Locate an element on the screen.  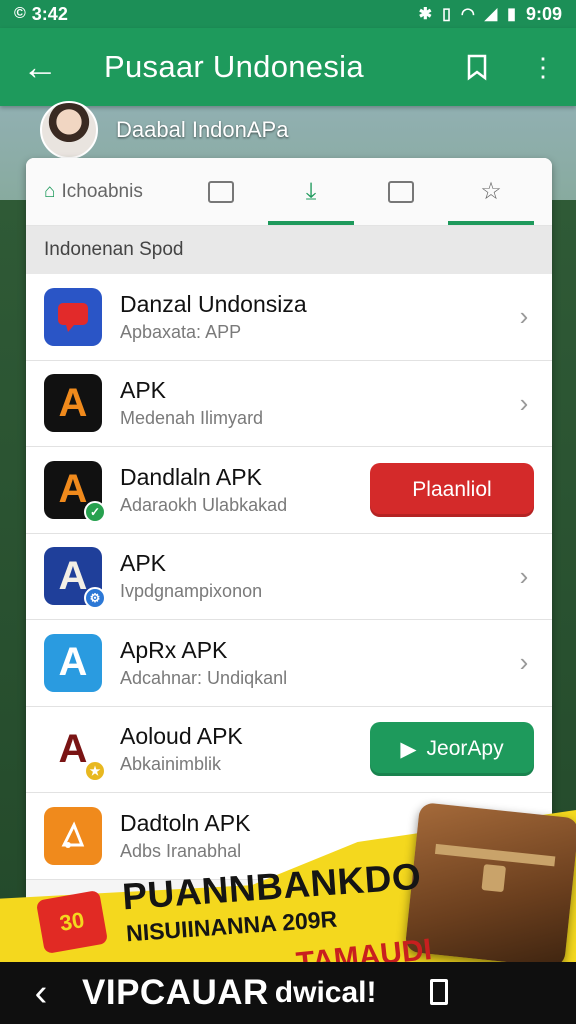
gear-badge-icon: ⚙ is located at coordinates (95, 598).